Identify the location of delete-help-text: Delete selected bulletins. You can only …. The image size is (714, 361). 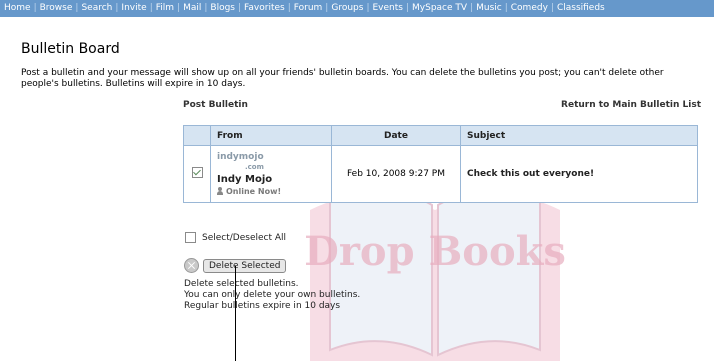
(272, 295).